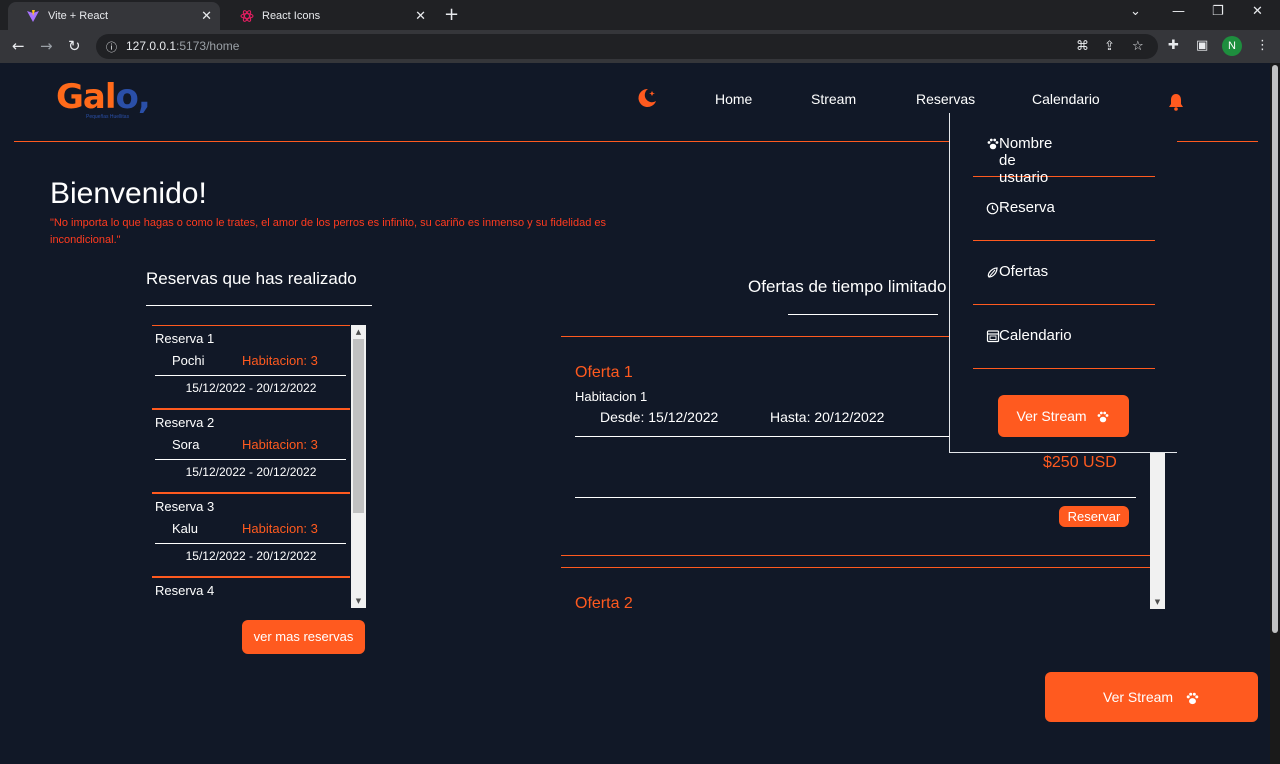 This screenshot has height=764, width=1280. What do you see at coordinates (992, 272) in the screenshot?
I see `tag-icon` at bounding box center [992, 272].